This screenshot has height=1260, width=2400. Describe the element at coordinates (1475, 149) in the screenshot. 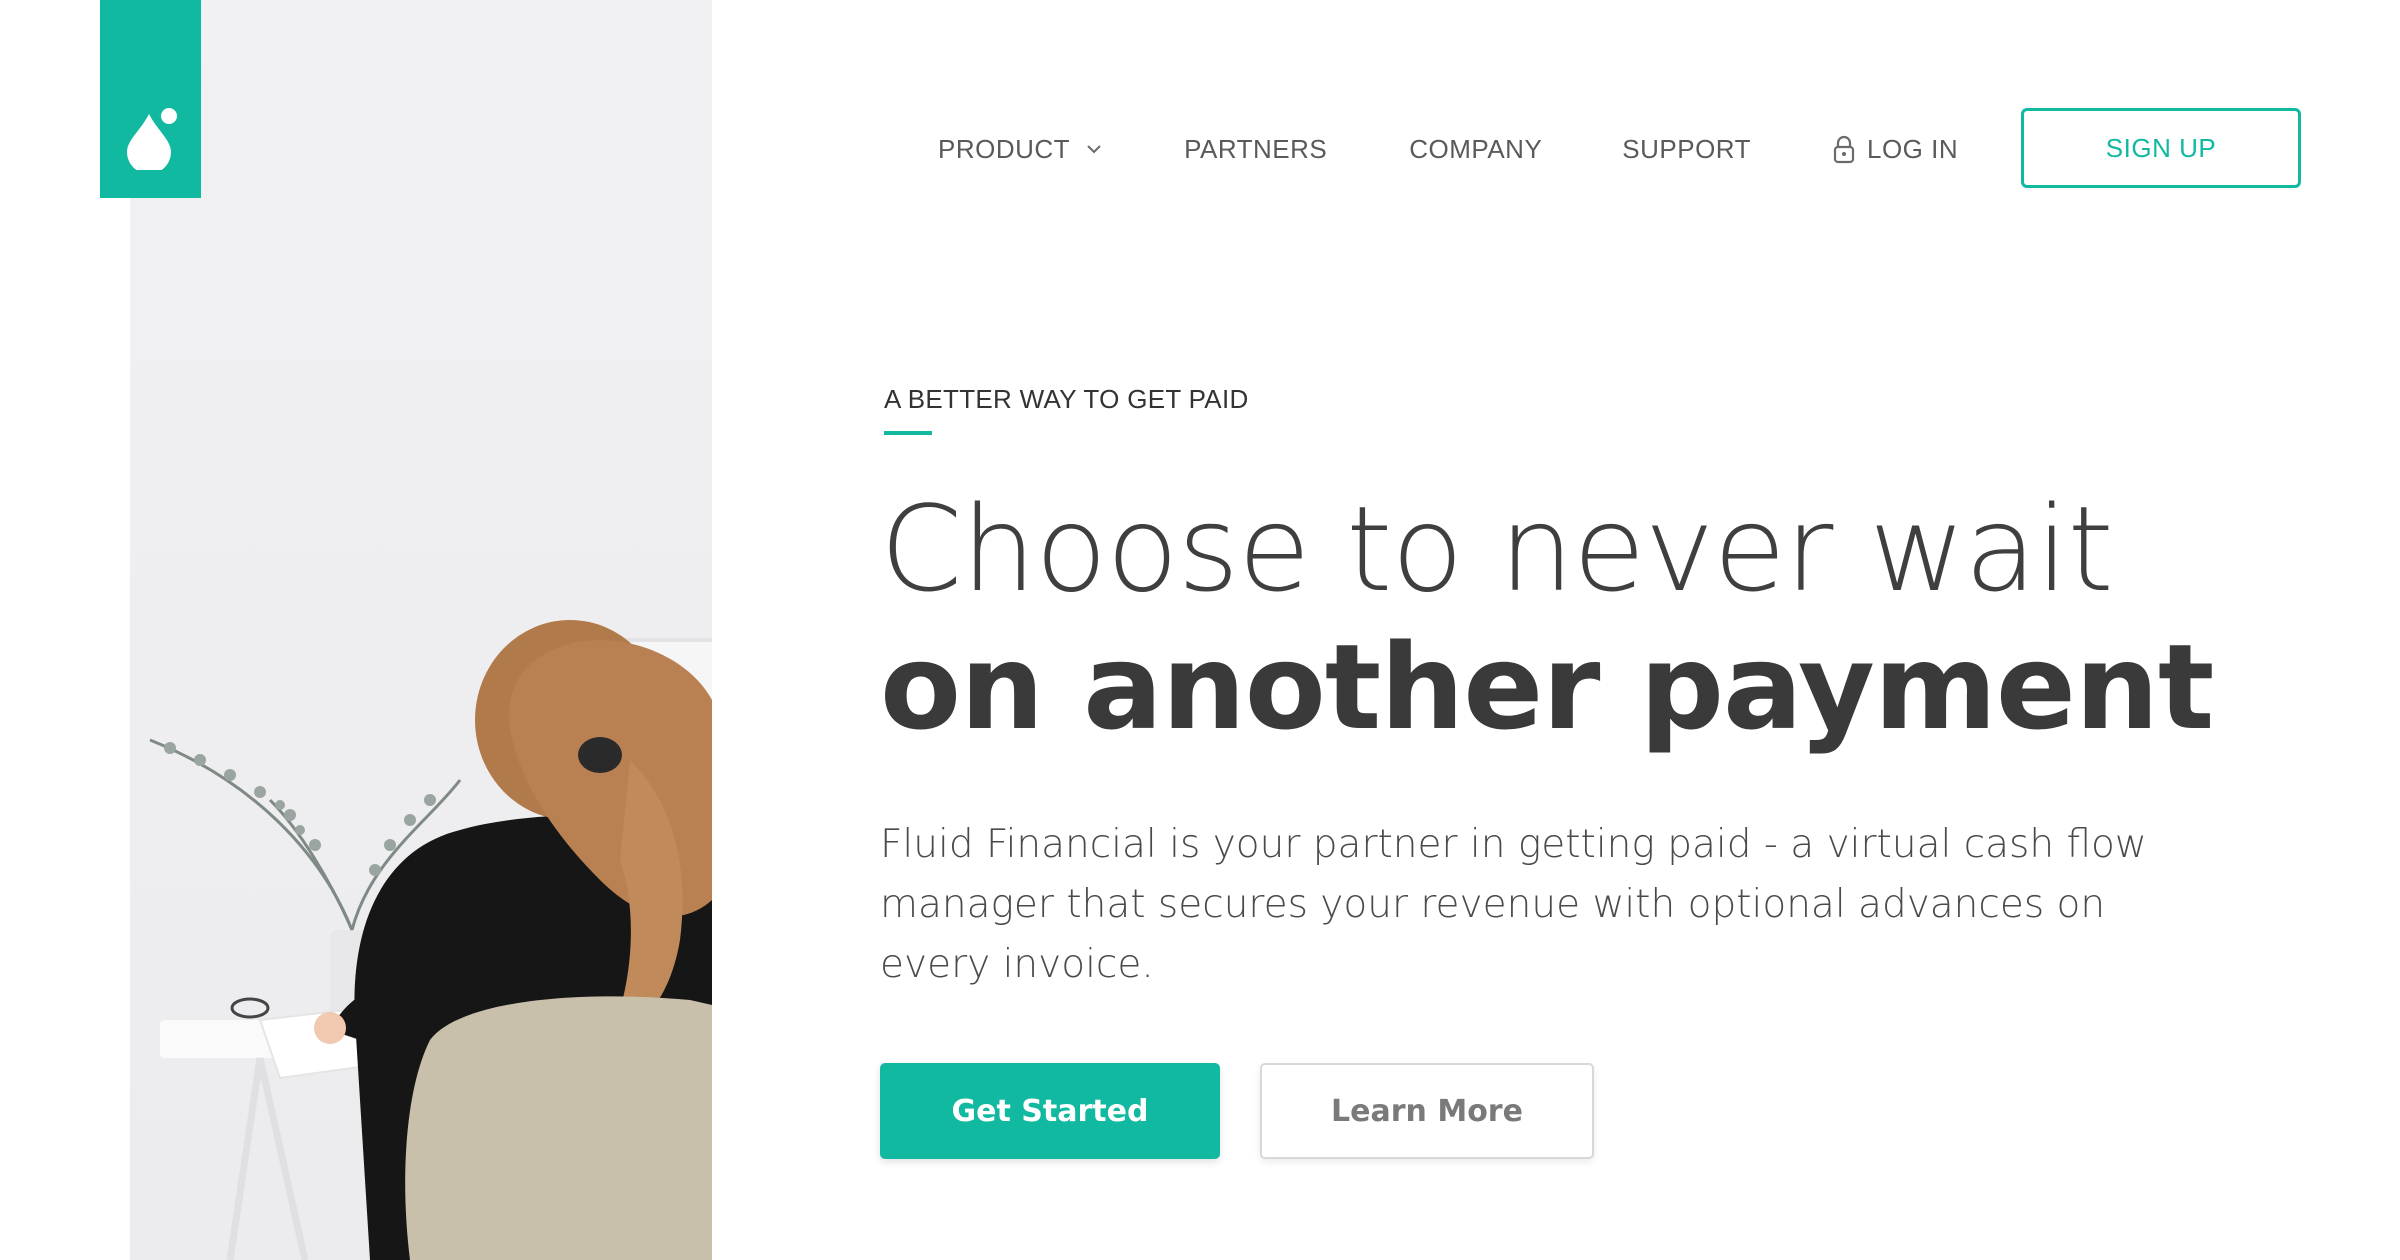

I see `nav-company: COMPANY` at that location.